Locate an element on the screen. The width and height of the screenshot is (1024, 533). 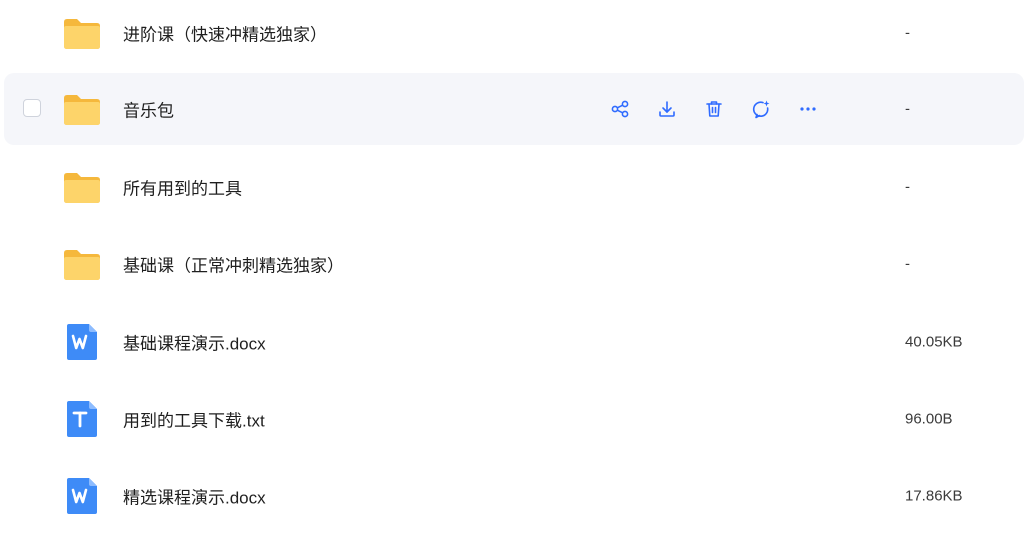
file-name: 用到的工具下载.txt is located at coordinates (194, 419).